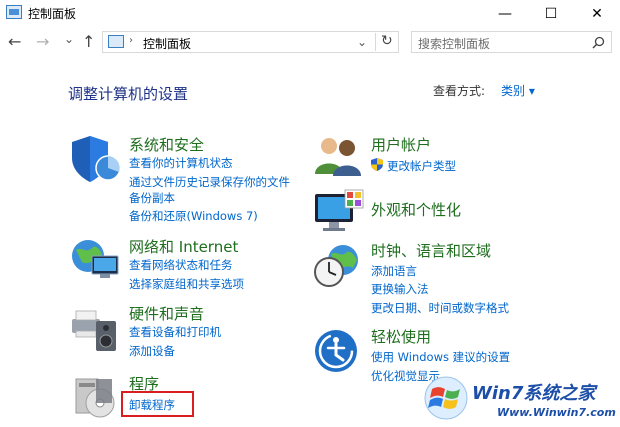 The height and width of the screenshot is (427, 620). Describe the element at coordinates (97, 397) in the screenshot. I see `programs-disc-icon` at that location.